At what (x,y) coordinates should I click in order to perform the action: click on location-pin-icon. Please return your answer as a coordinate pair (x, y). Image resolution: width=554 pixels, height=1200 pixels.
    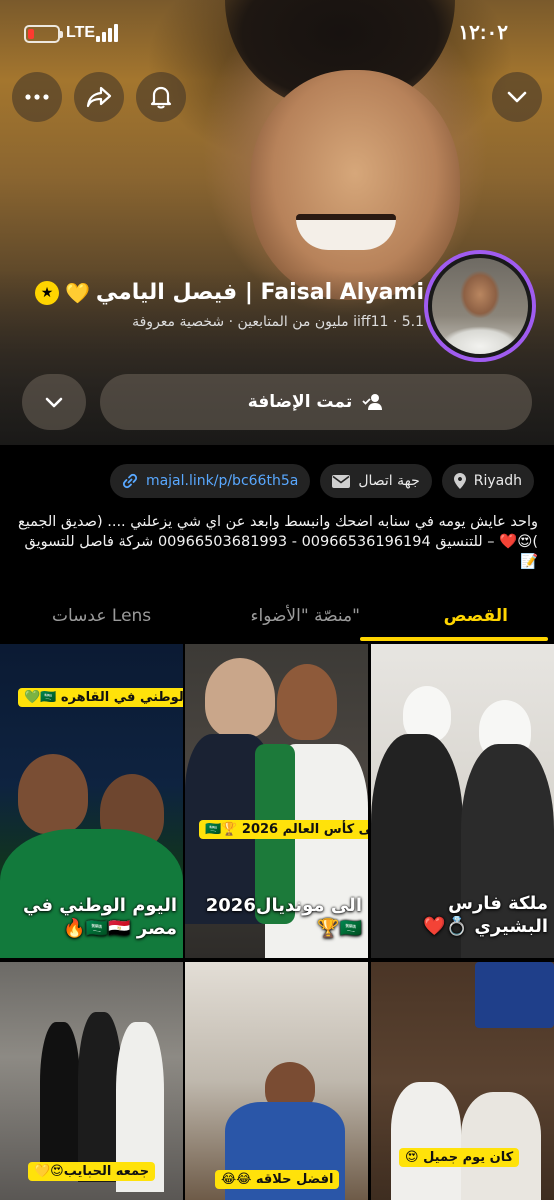
    Looking at the image, I should click on (459, 481).